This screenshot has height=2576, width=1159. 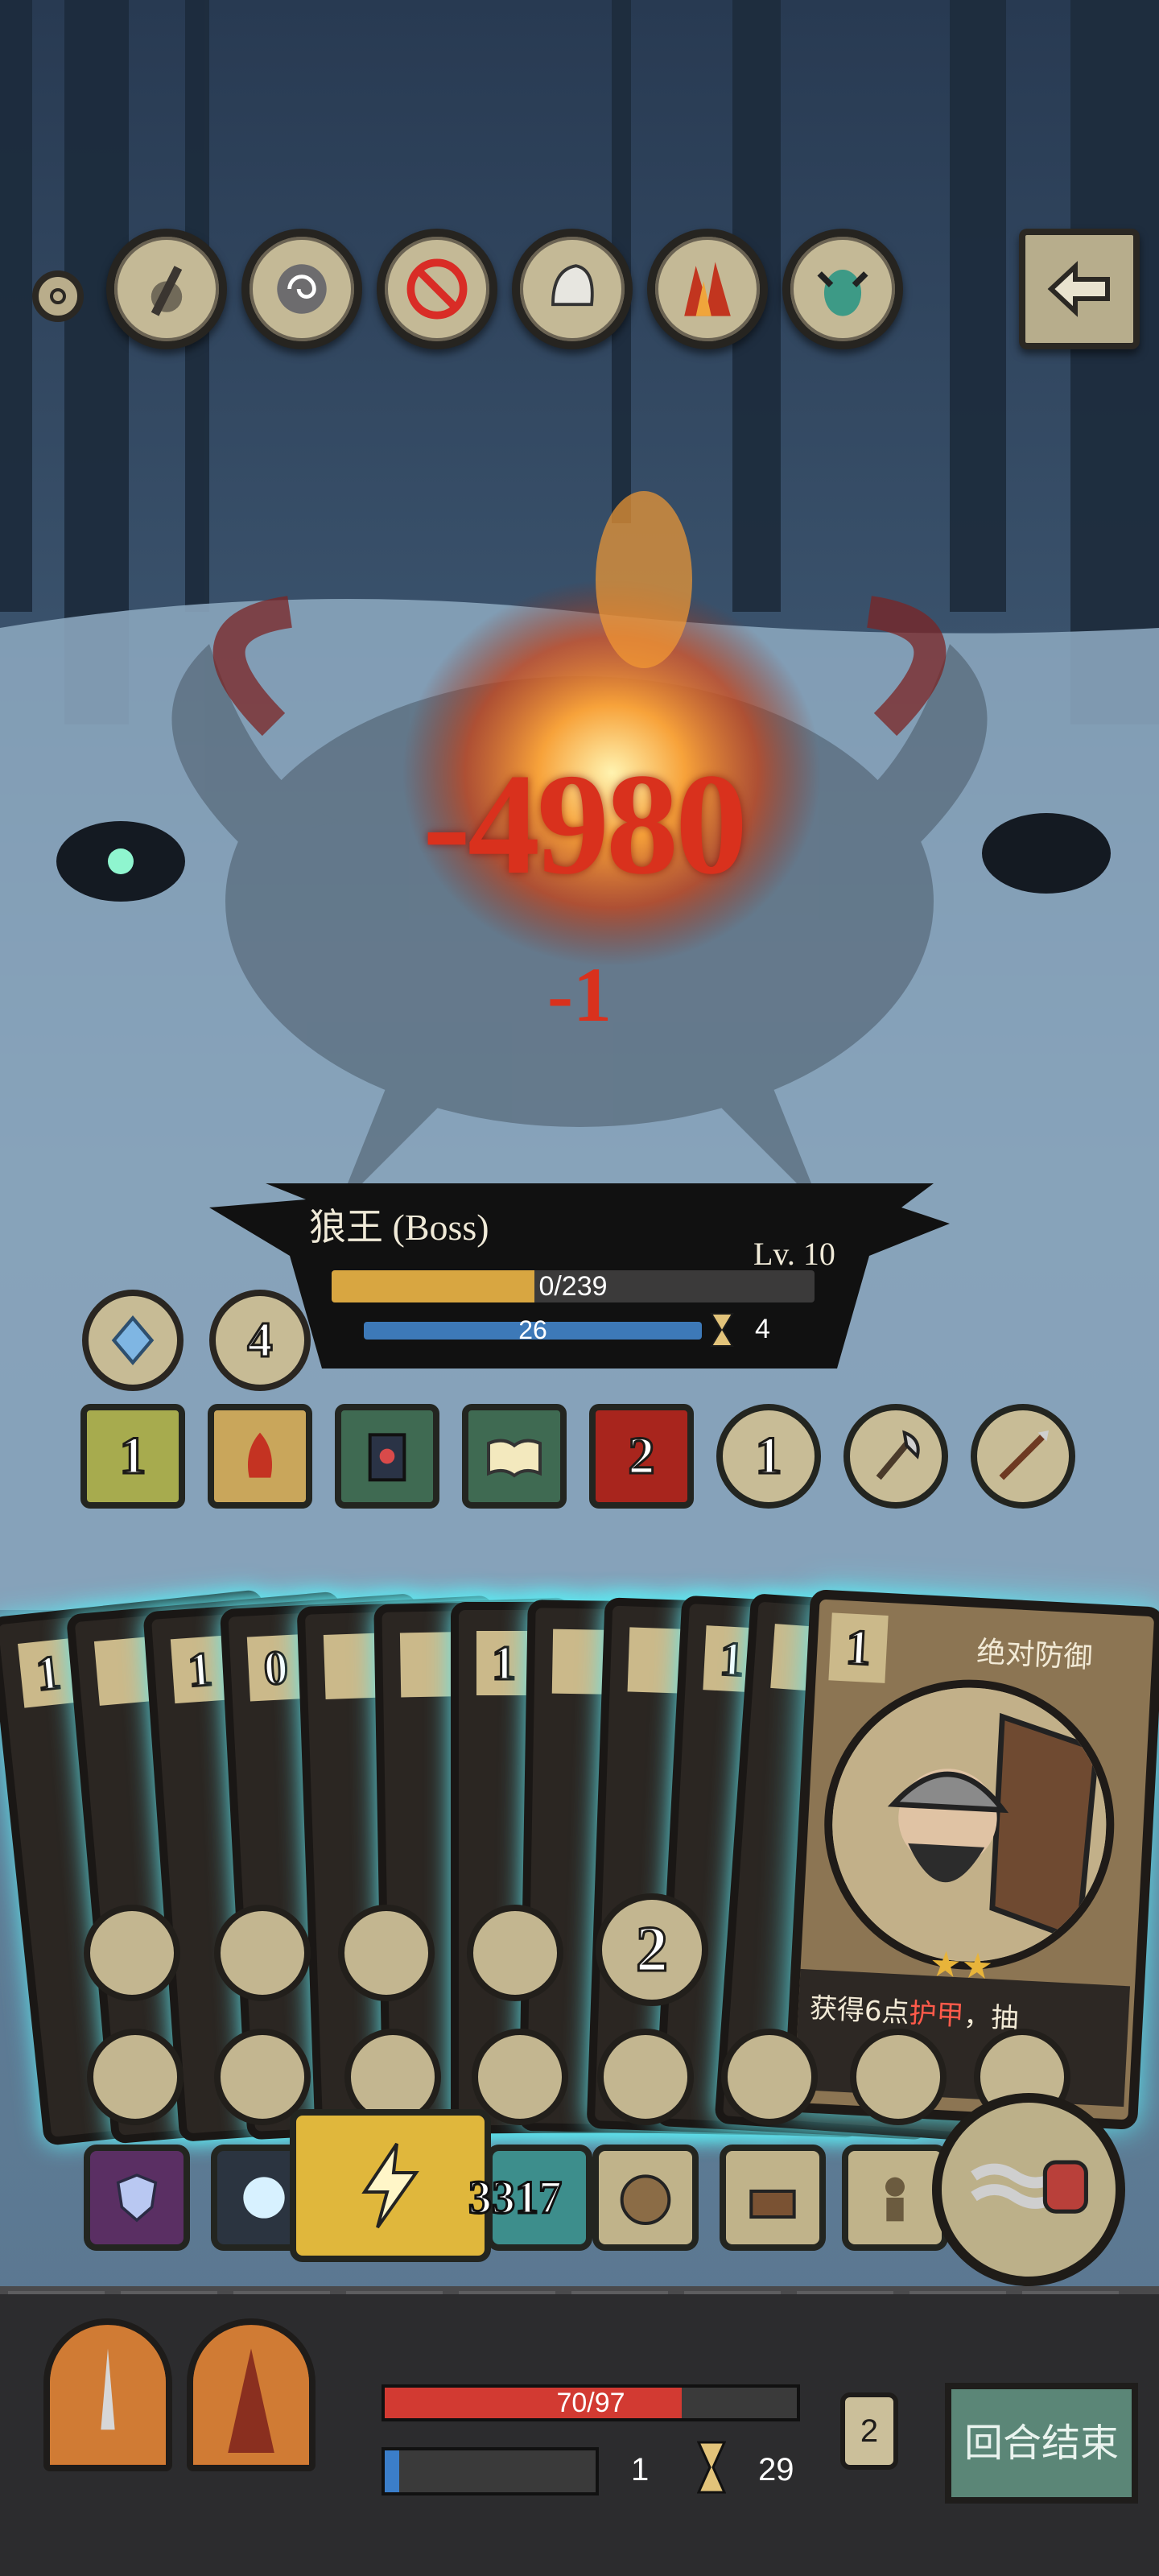 I want to click on sword-icon: 1, so click(x=768, y=1456).